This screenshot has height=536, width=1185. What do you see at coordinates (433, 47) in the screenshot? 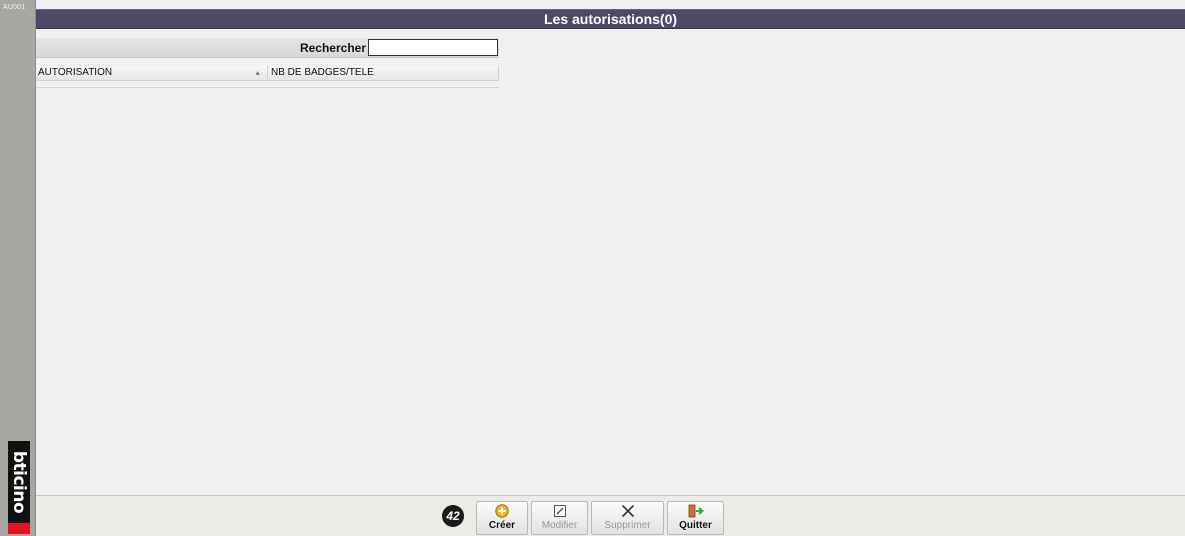
I see `search-input` at bounding box center [433, 47].